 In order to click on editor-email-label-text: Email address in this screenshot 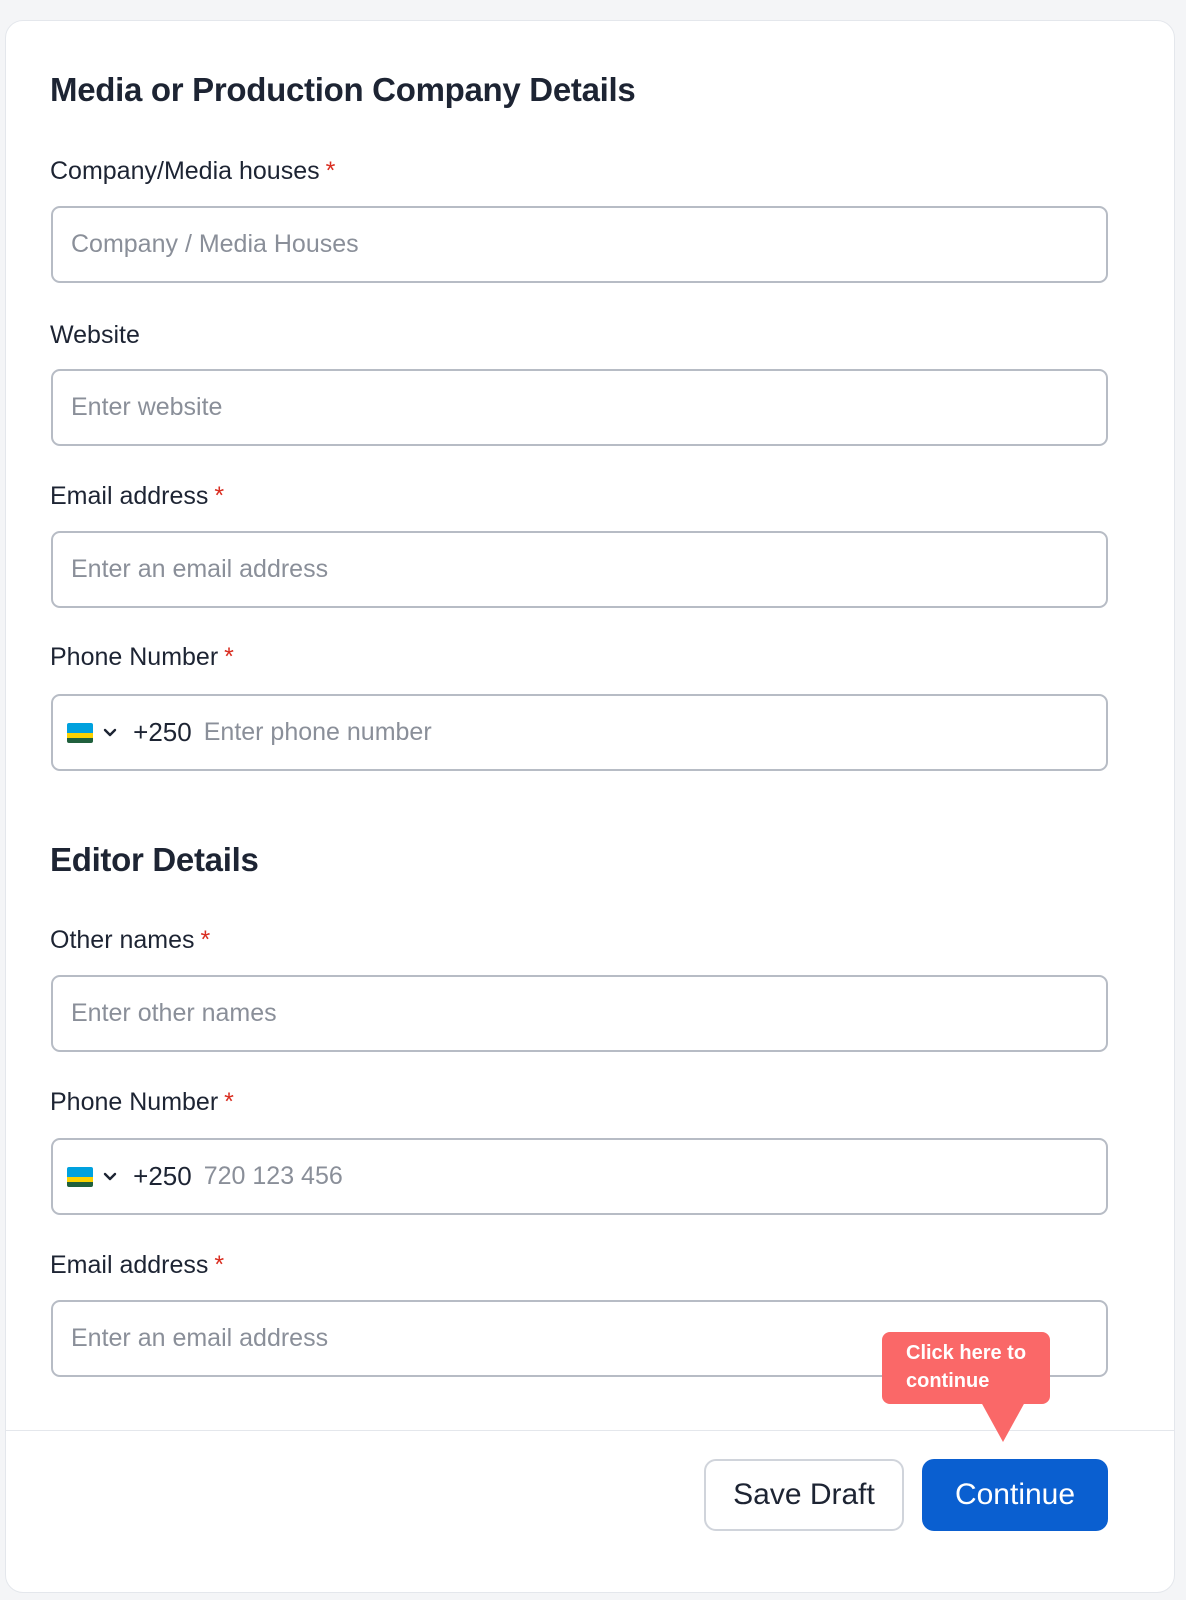, I will do `click(129, 1265)`.